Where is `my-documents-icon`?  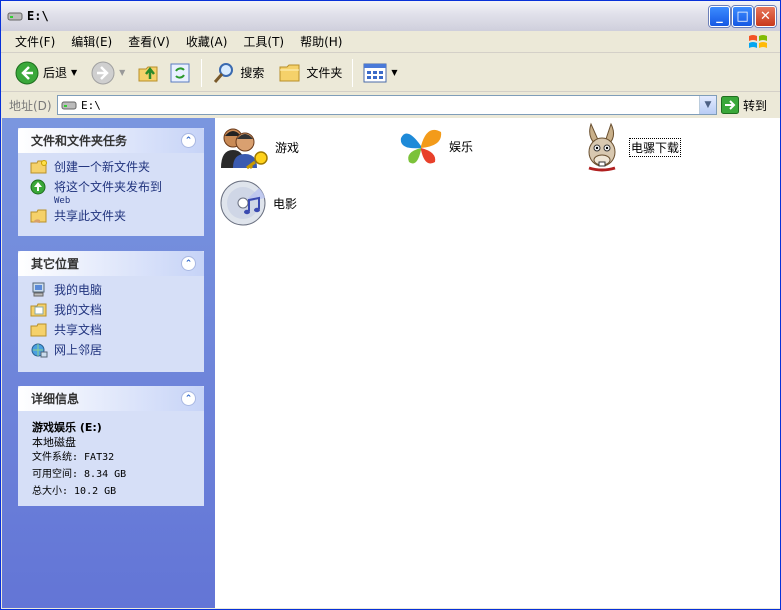
my-documents-icon is located at coordinates (38, 310).